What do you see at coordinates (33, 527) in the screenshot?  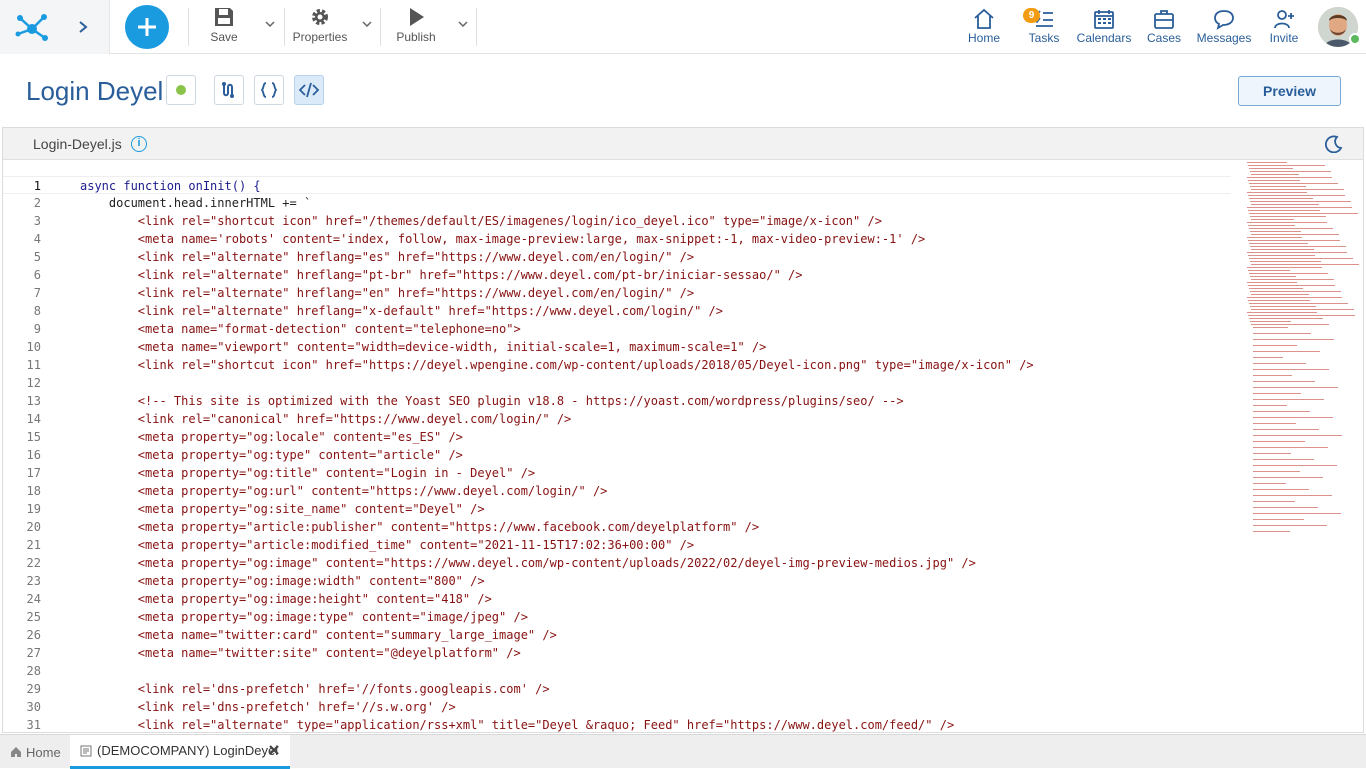 I see `line-number: 20` at bounding box center [33, 527].